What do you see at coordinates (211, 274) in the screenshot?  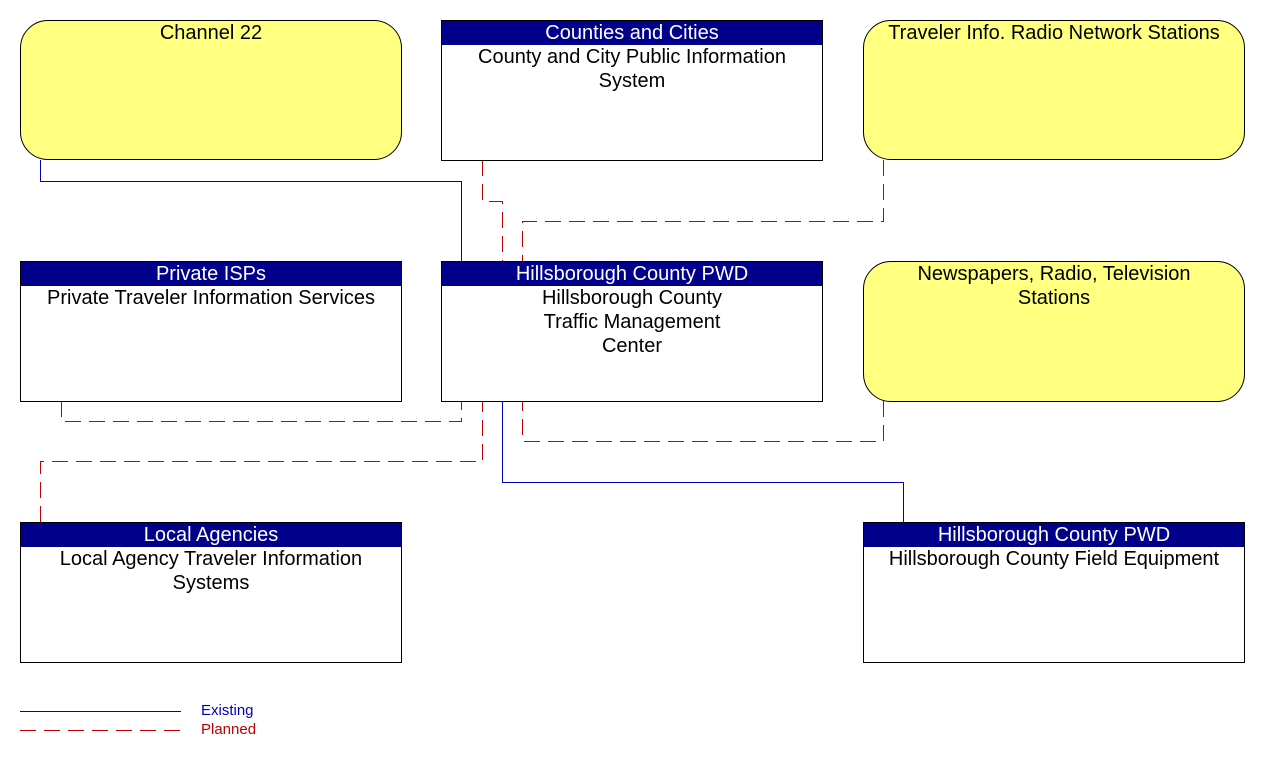 I see `node-header: Private ISPs` at bounding box center [211, 274].